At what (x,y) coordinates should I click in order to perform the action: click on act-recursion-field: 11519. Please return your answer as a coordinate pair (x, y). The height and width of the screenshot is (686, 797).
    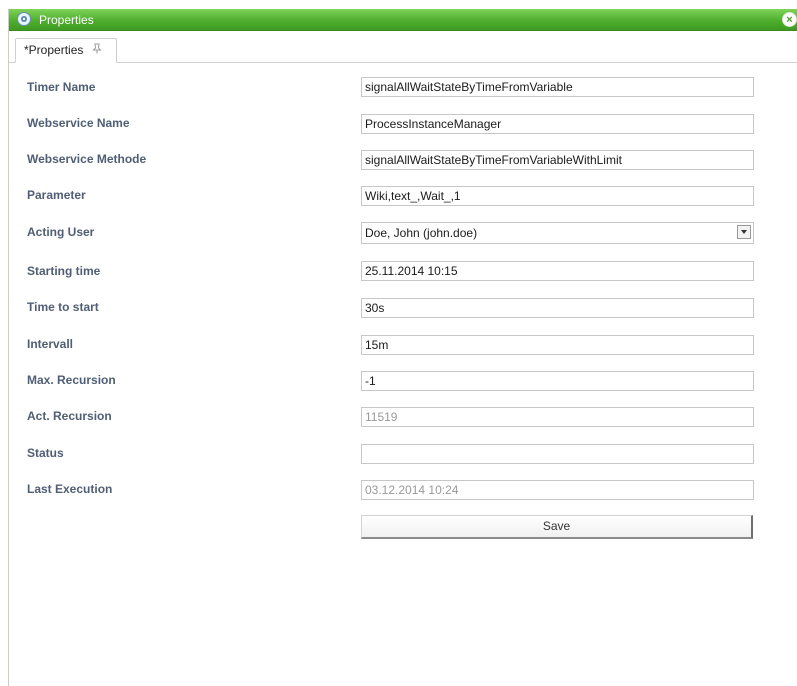
    Looking at the image, I should click on (557, 417).